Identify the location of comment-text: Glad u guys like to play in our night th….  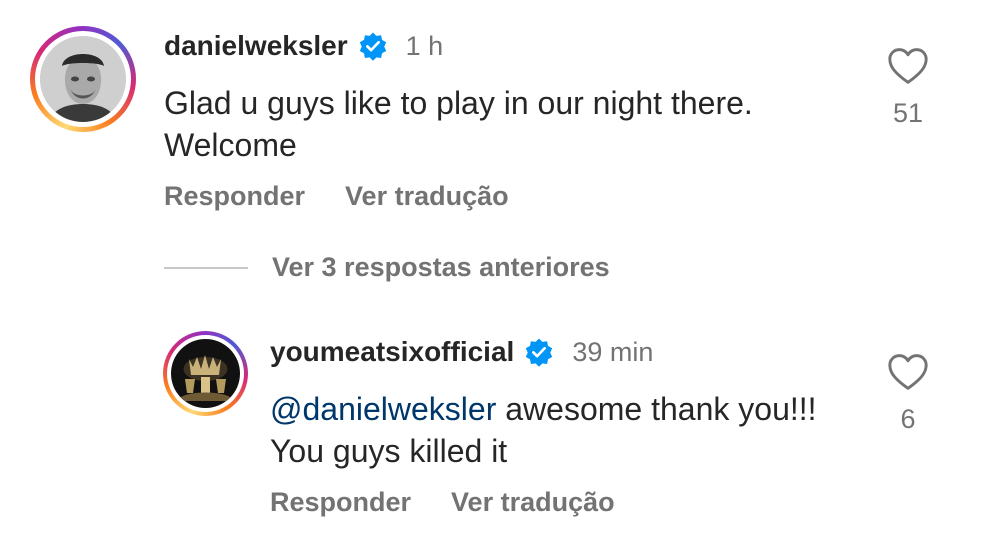
(458, 124).